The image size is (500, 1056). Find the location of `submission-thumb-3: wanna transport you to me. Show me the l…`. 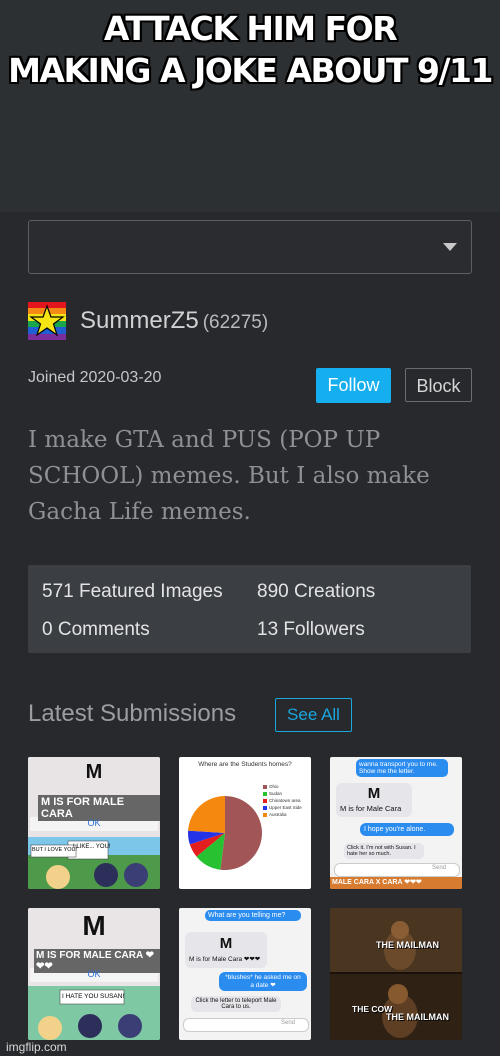

submission-thumb-3: wanna transport you to me. Show me the l… is located at coordinates (396, 823).